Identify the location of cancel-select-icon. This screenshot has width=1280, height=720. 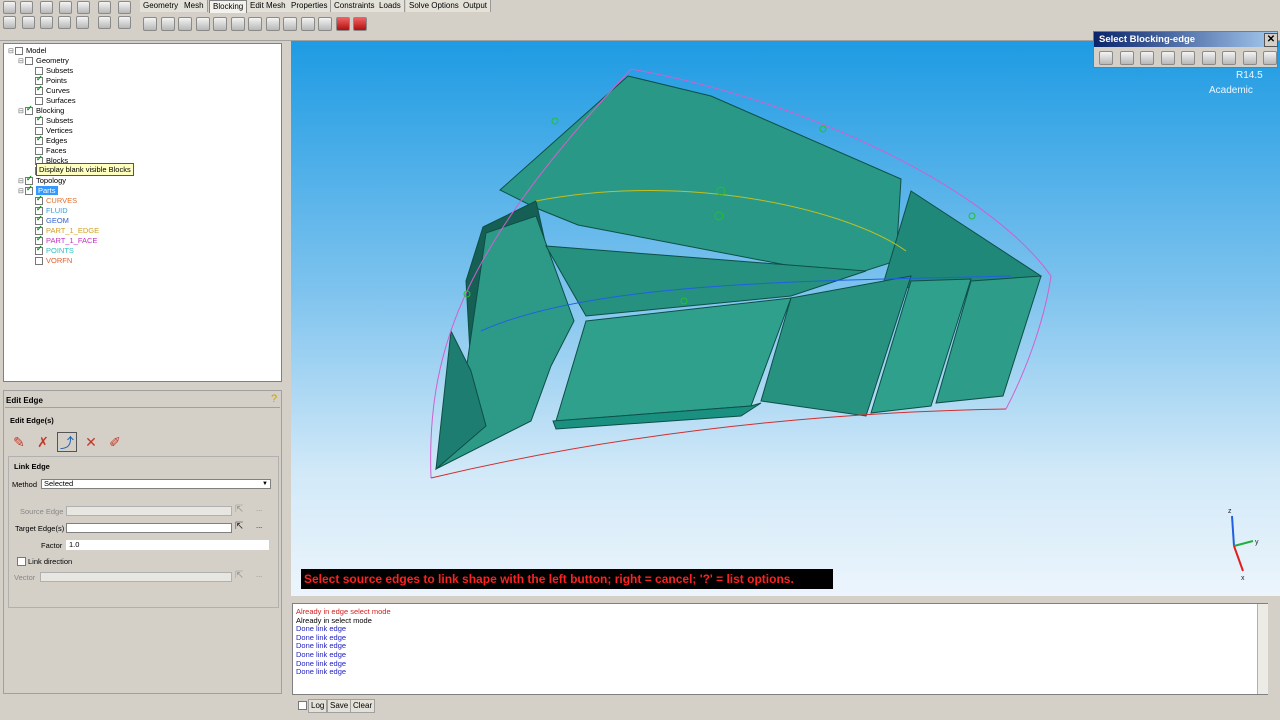
(1188, 58).